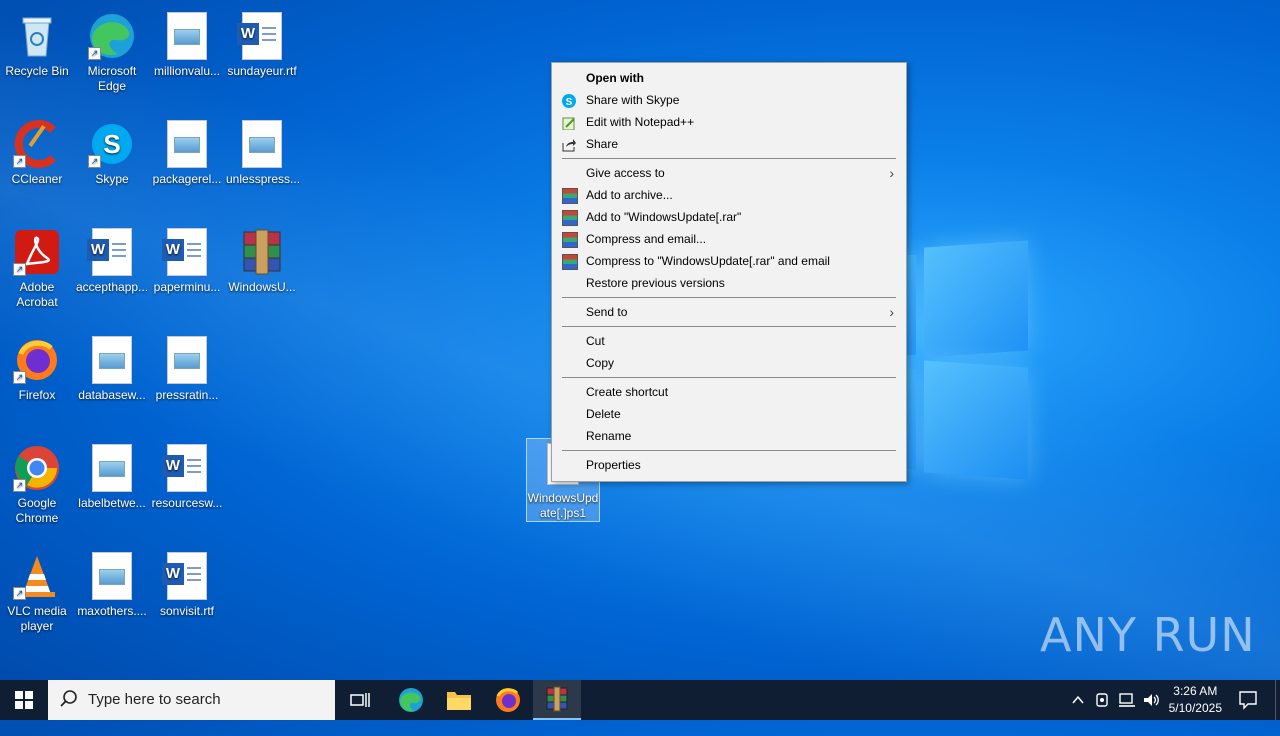  I want to click on acrobat-icon: ↗, so click(37, 252).